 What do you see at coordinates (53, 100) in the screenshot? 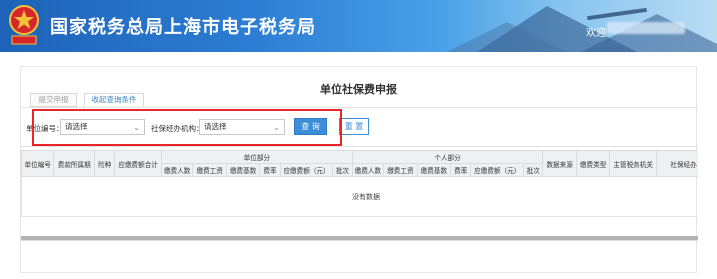
I see `tab-submit-declaration: 提交申报` at bounding box center [53, 100].